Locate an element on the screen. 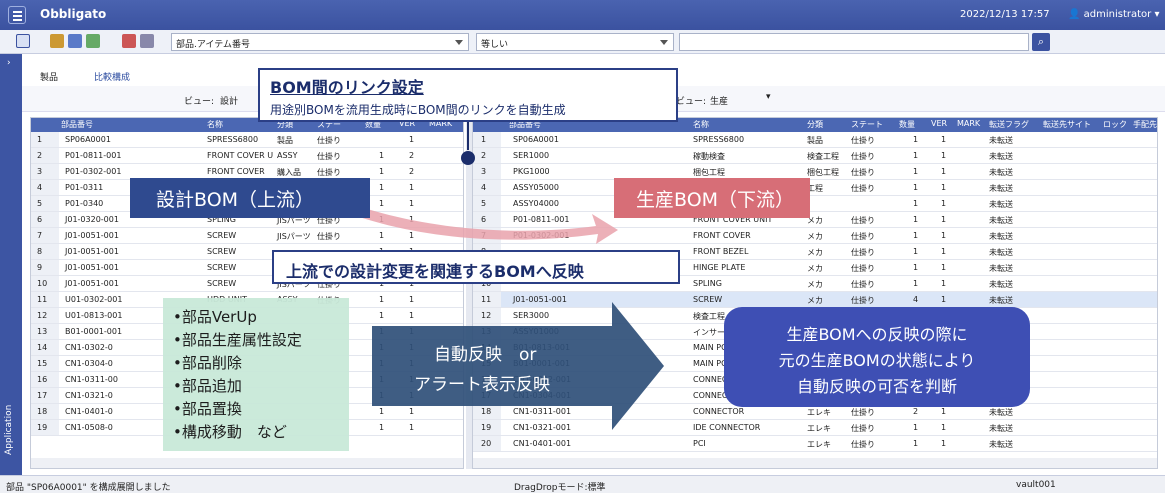 This screenshot has height=493, width=1165. list-item: •部品VerUp is located at coordinates (215, 317).